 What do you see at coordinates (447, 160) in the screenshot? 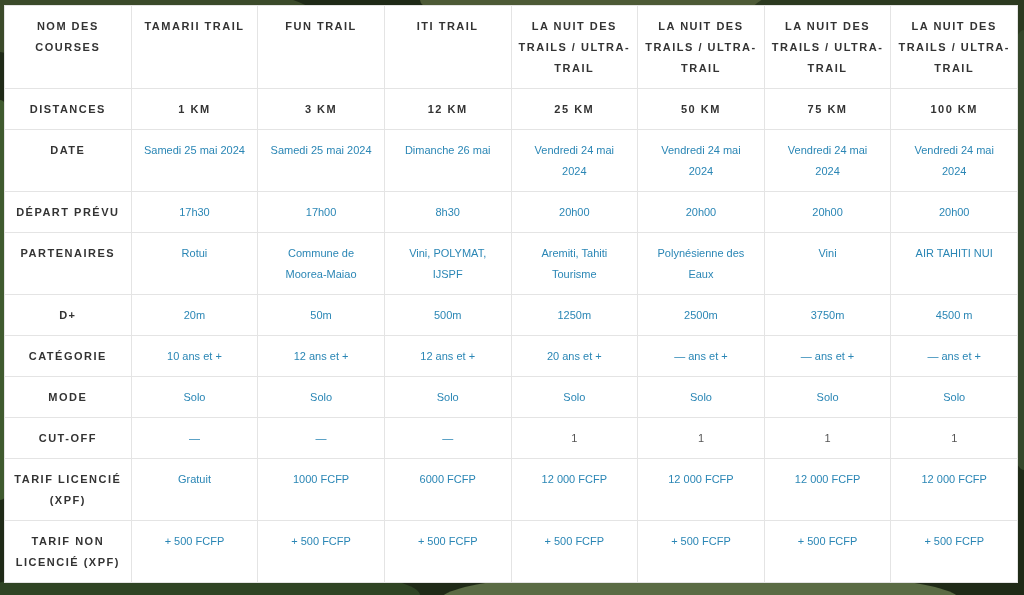
I see `table-cell-link: Dimanche 26 mai` at bounding box center [447, 160].